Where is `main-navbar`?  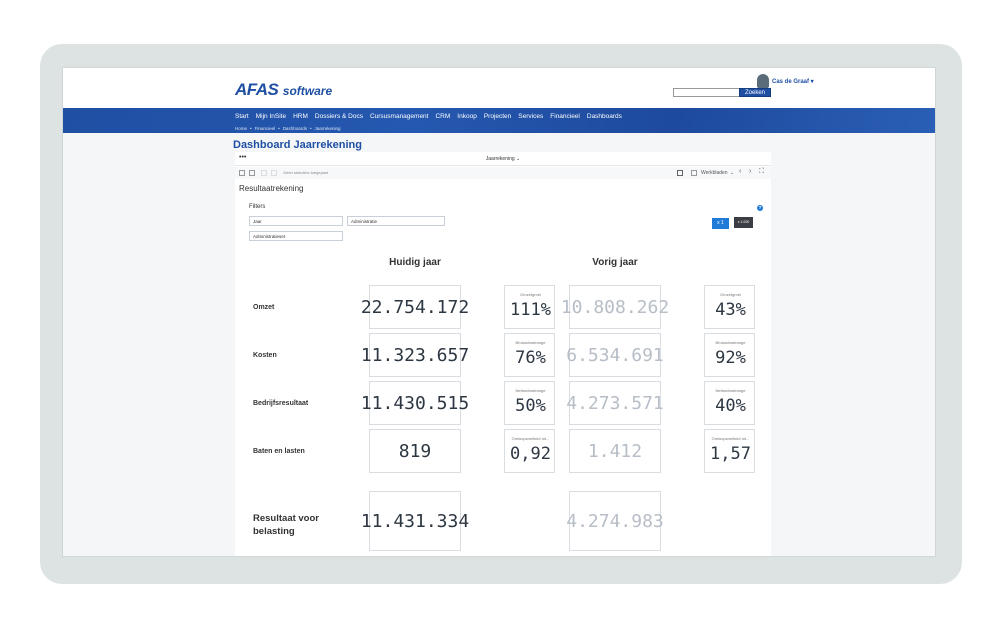 main-navbar is located at coordinates (499, 120).